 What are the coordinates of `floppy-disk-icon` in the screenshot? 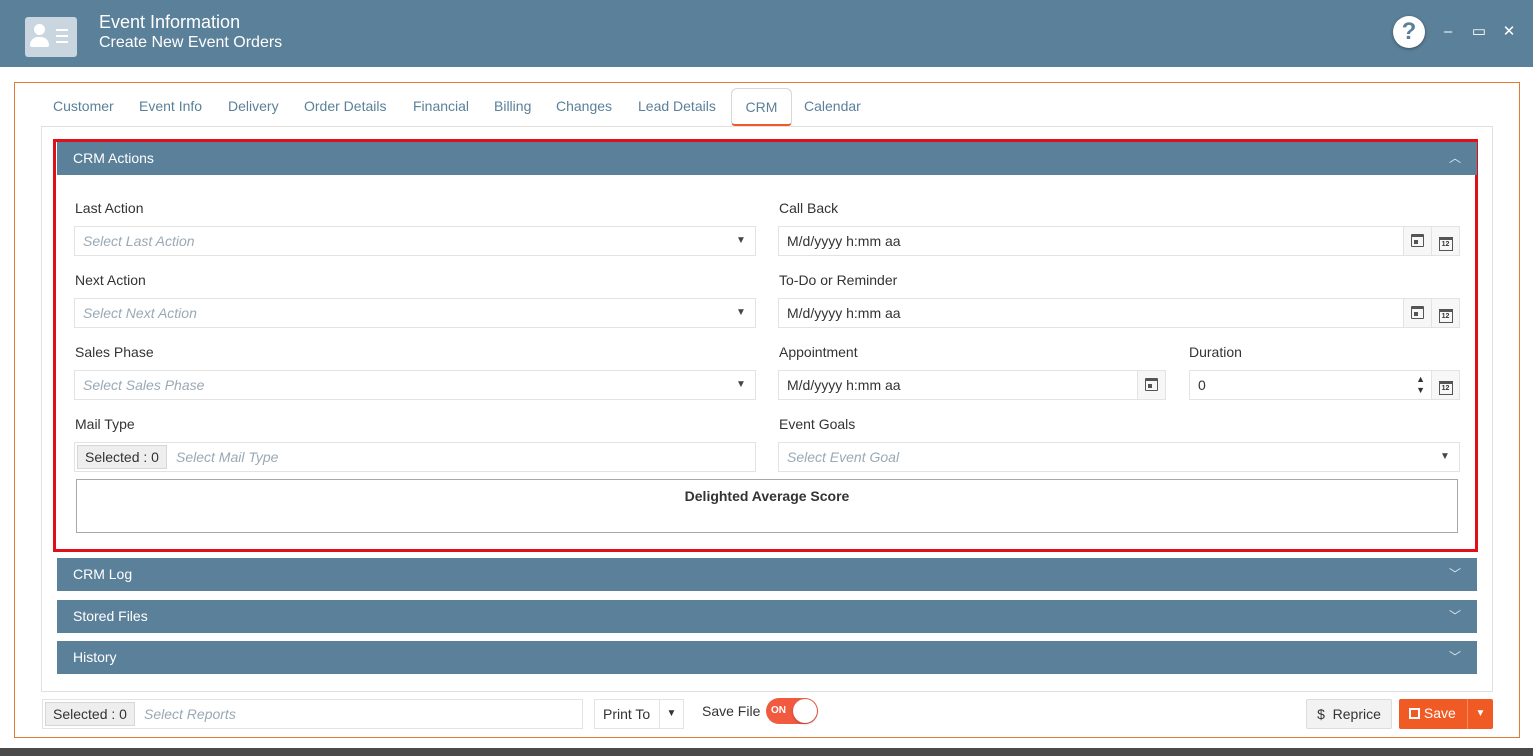 It's located at (1414, 713).